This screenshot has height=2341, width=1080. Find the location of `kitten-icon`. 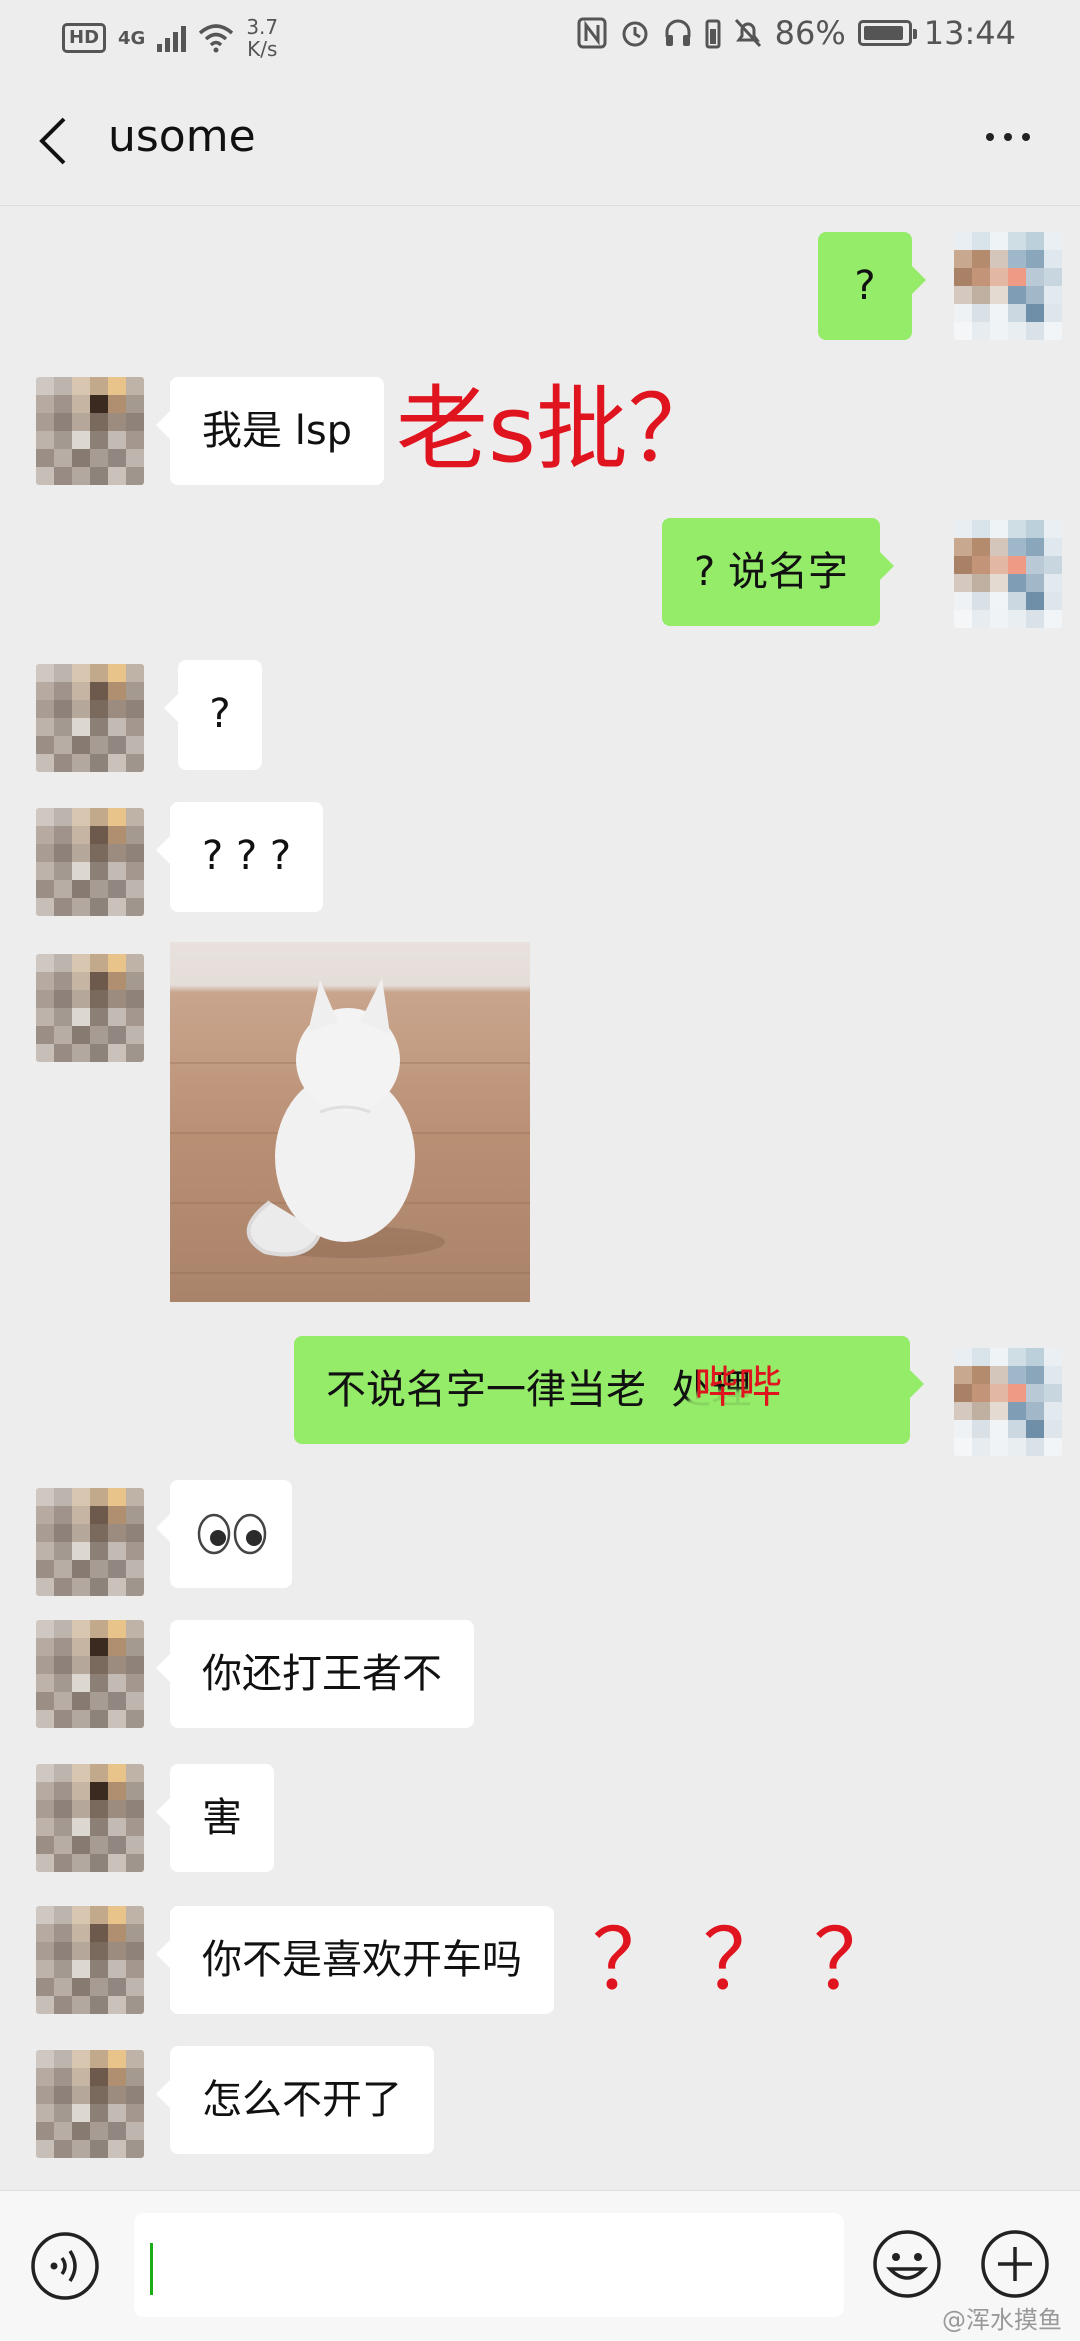

kitten-icon is located at coordinates (345, 1118).